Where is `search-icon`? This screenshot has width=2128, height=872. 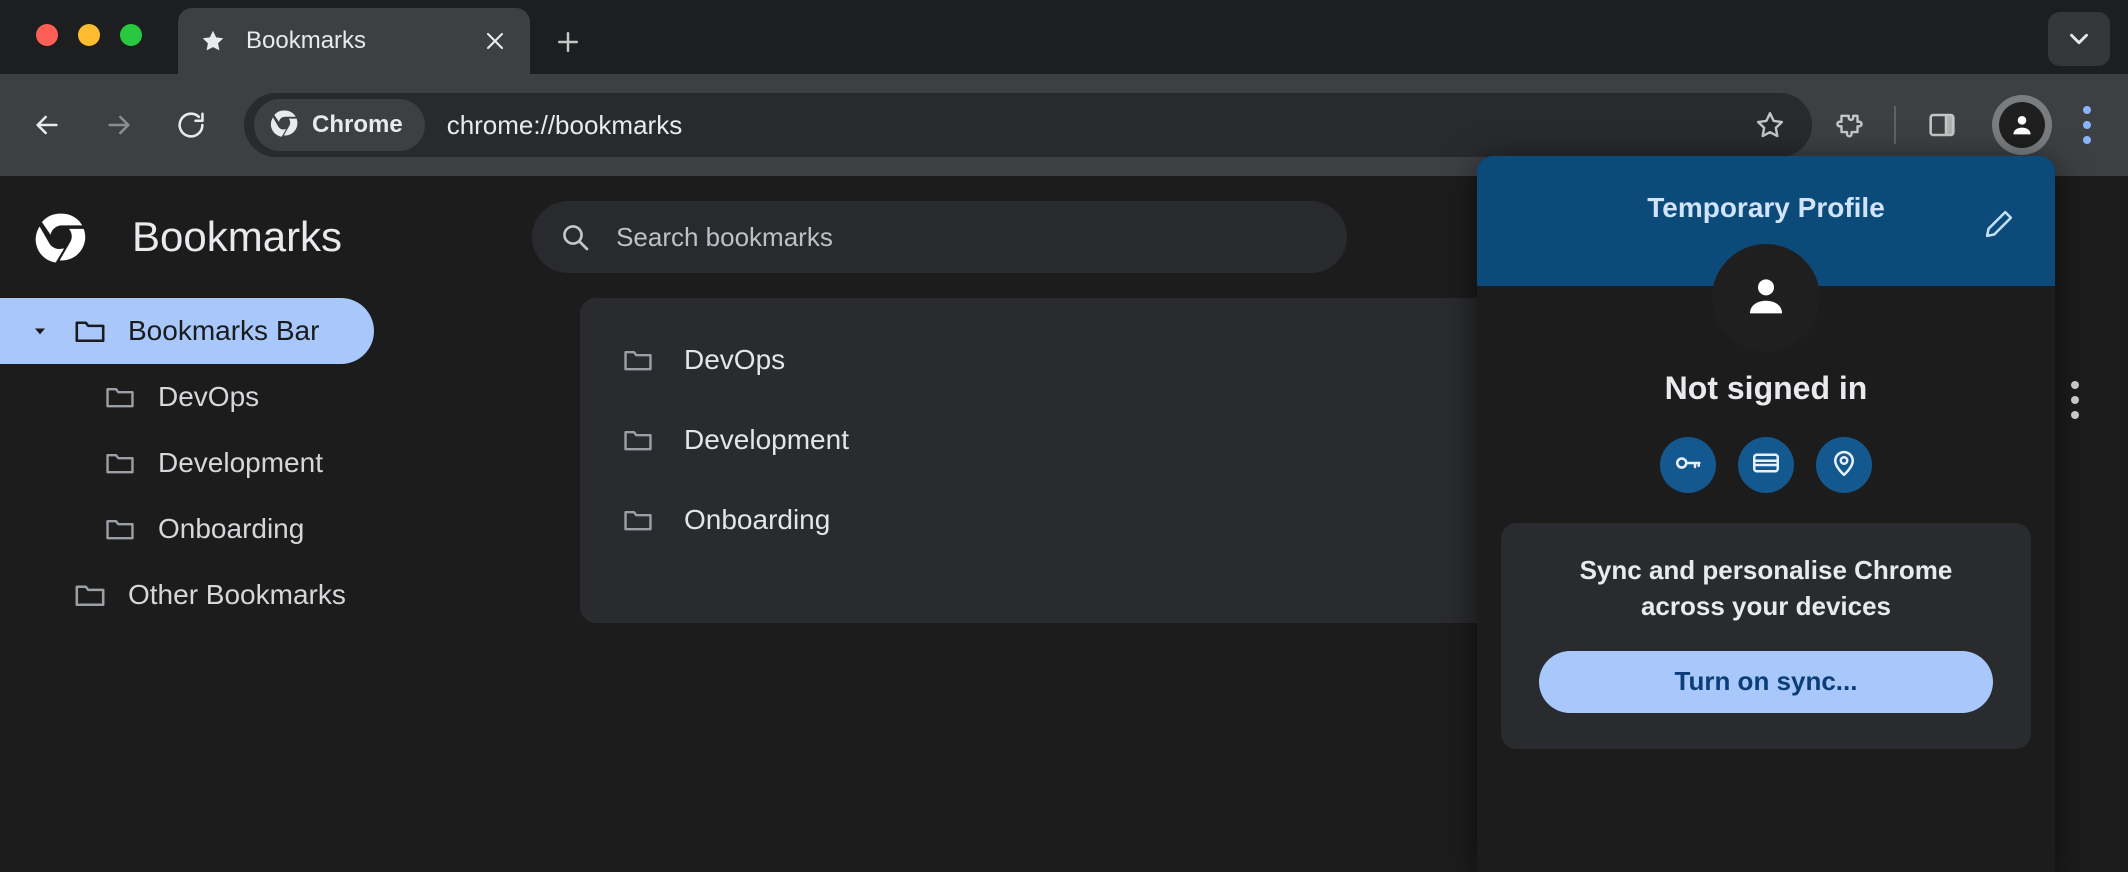
search-icon is located at coordinates (575, 237).